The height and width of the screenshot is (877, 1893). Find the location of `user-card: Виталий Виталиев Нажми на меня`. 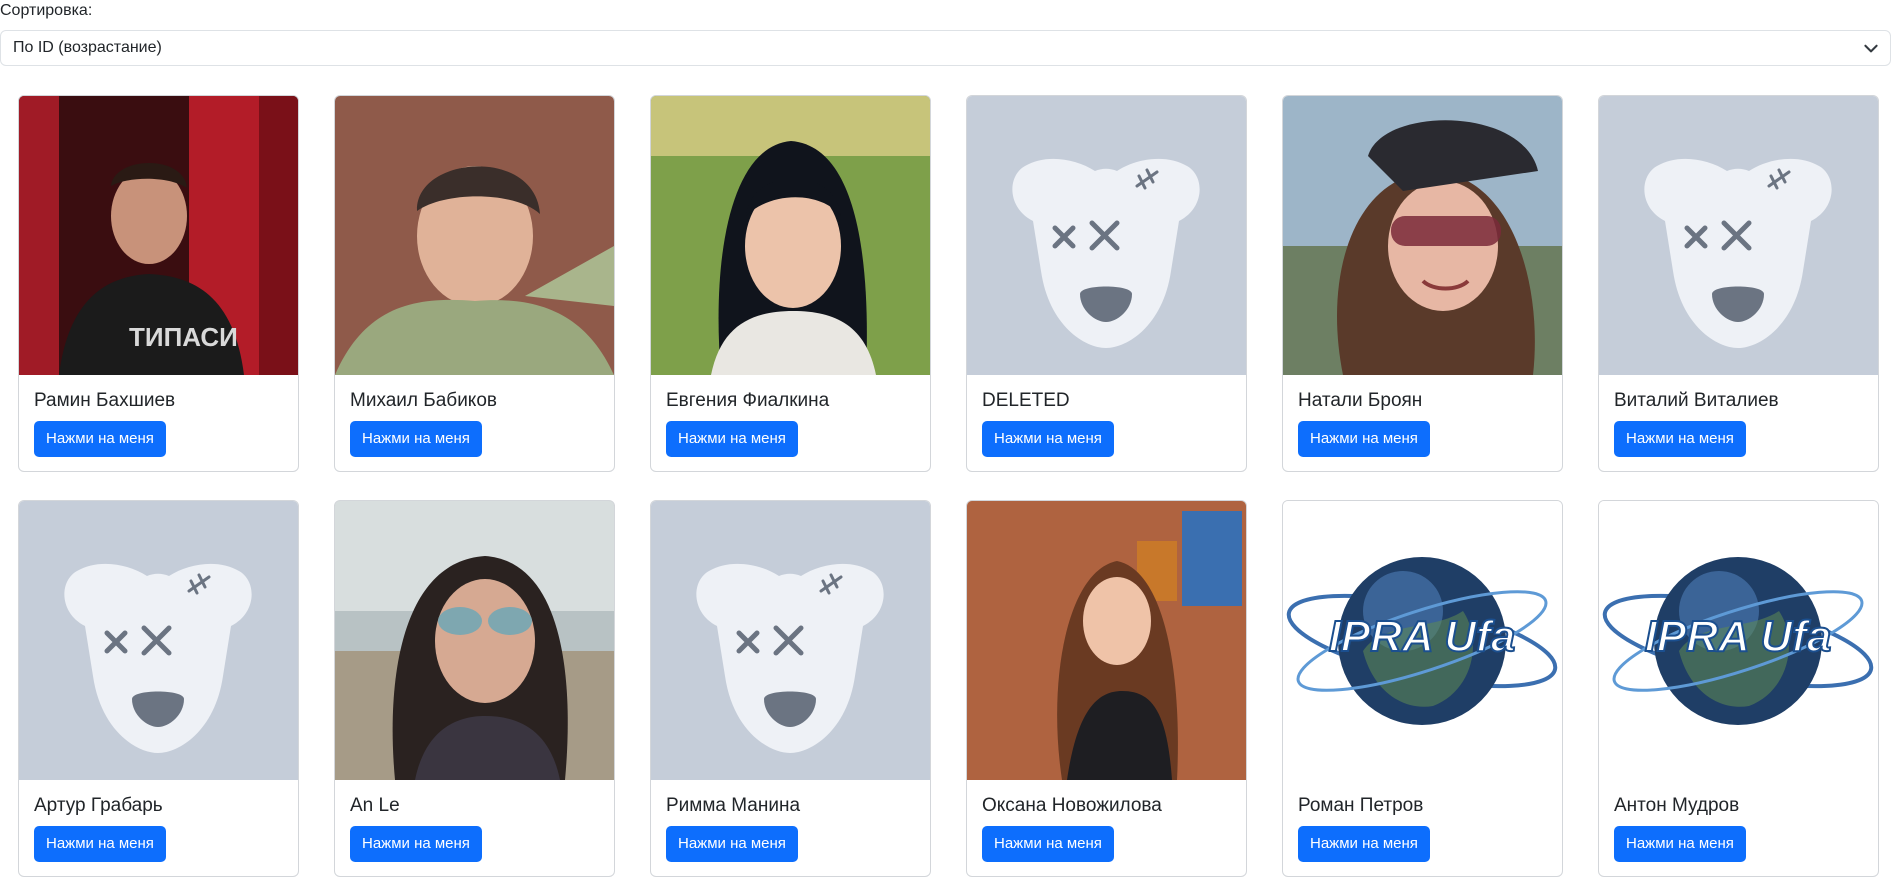

user-card: Виталий Виталиев Нажми на меня is located at coordinates (1738, 283).